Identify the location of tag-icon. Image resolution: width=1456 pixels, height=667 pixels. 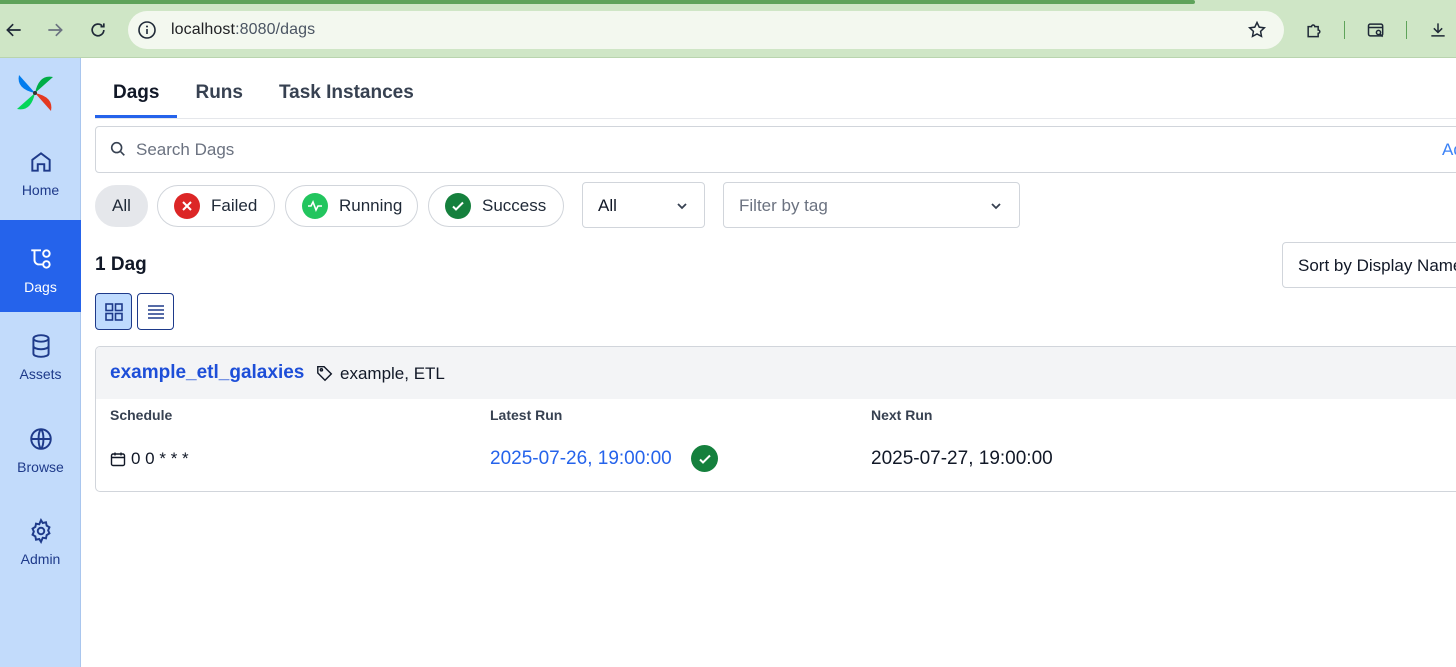
(325, 373).